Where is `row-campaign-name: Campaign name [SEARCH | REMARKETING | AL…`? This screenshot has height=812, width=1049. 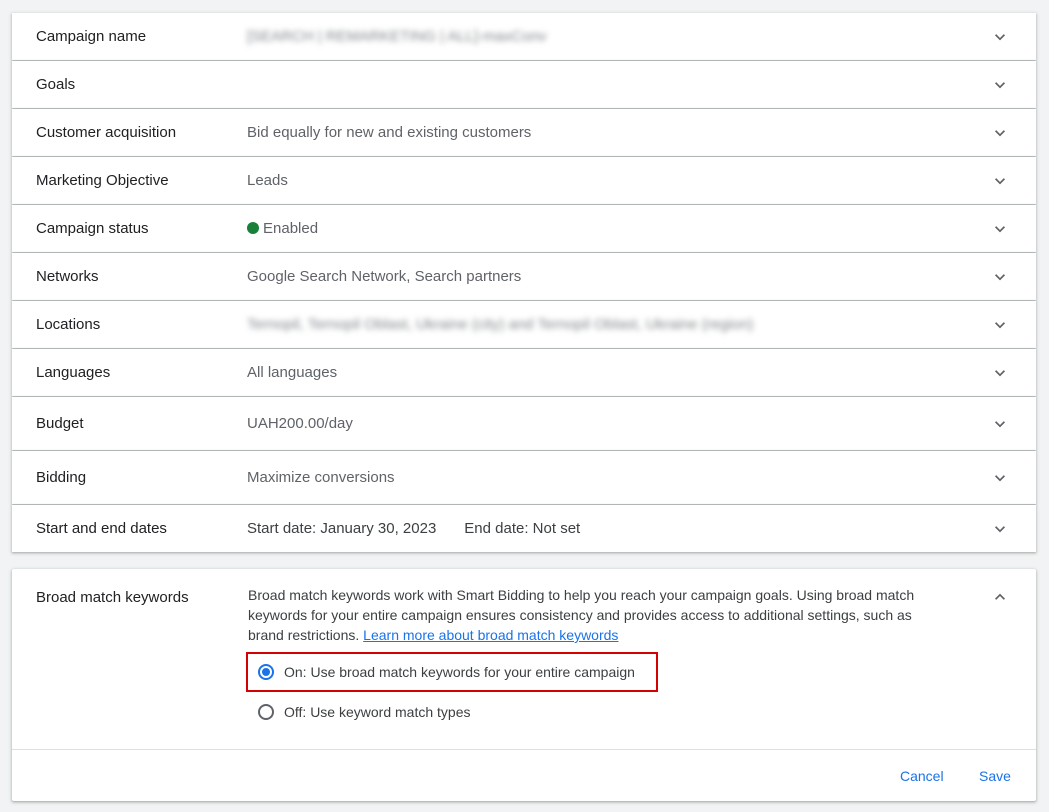 row-campaign-name: Campaign name [SEARCH | REMARKETING | AL… is located at coordinates (524, 36).